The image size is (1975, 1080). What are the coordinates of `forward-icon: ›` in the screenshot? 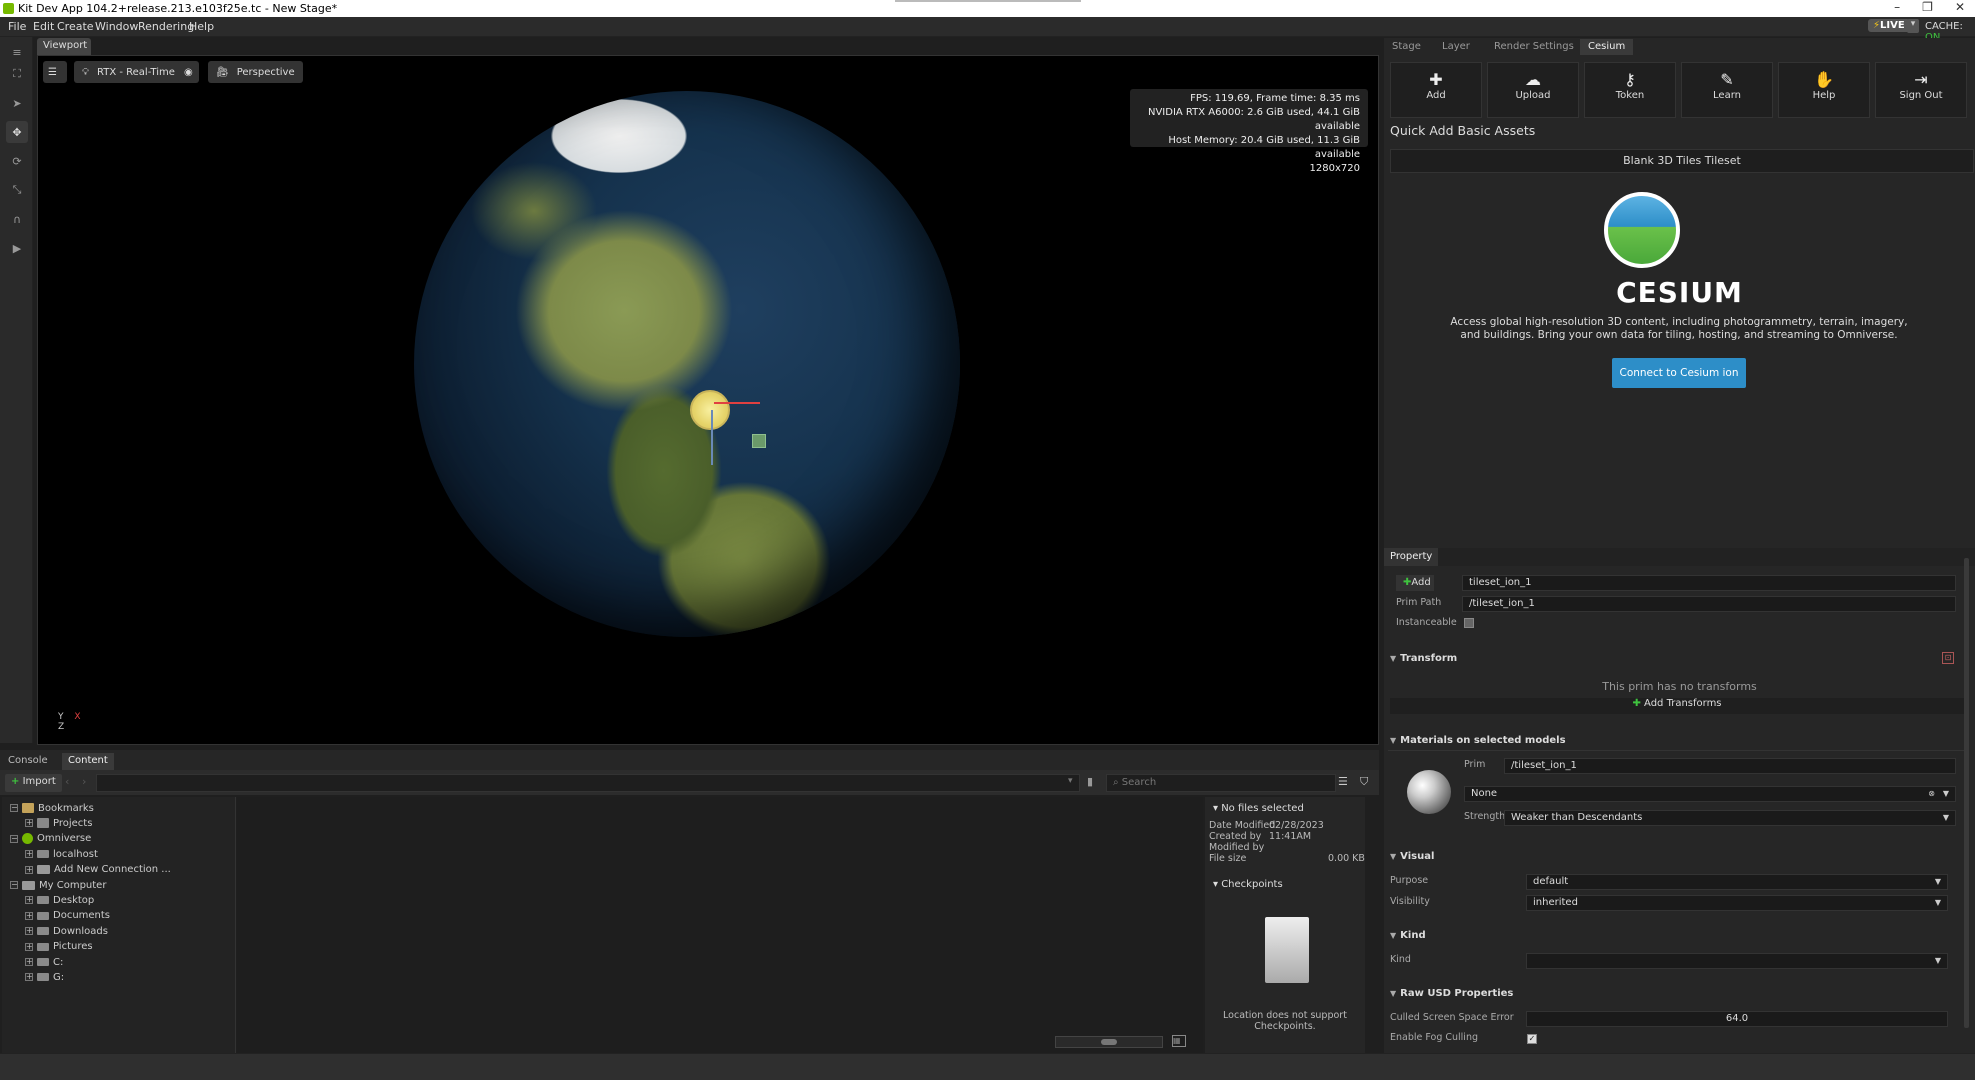 It's located at (84, 781).